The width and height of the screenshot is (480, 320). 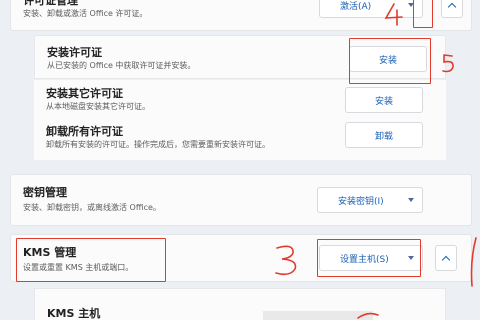 I want to click on section-description: 安装、卸载或激活 Office 许可证。, so click(x=85, y=13).